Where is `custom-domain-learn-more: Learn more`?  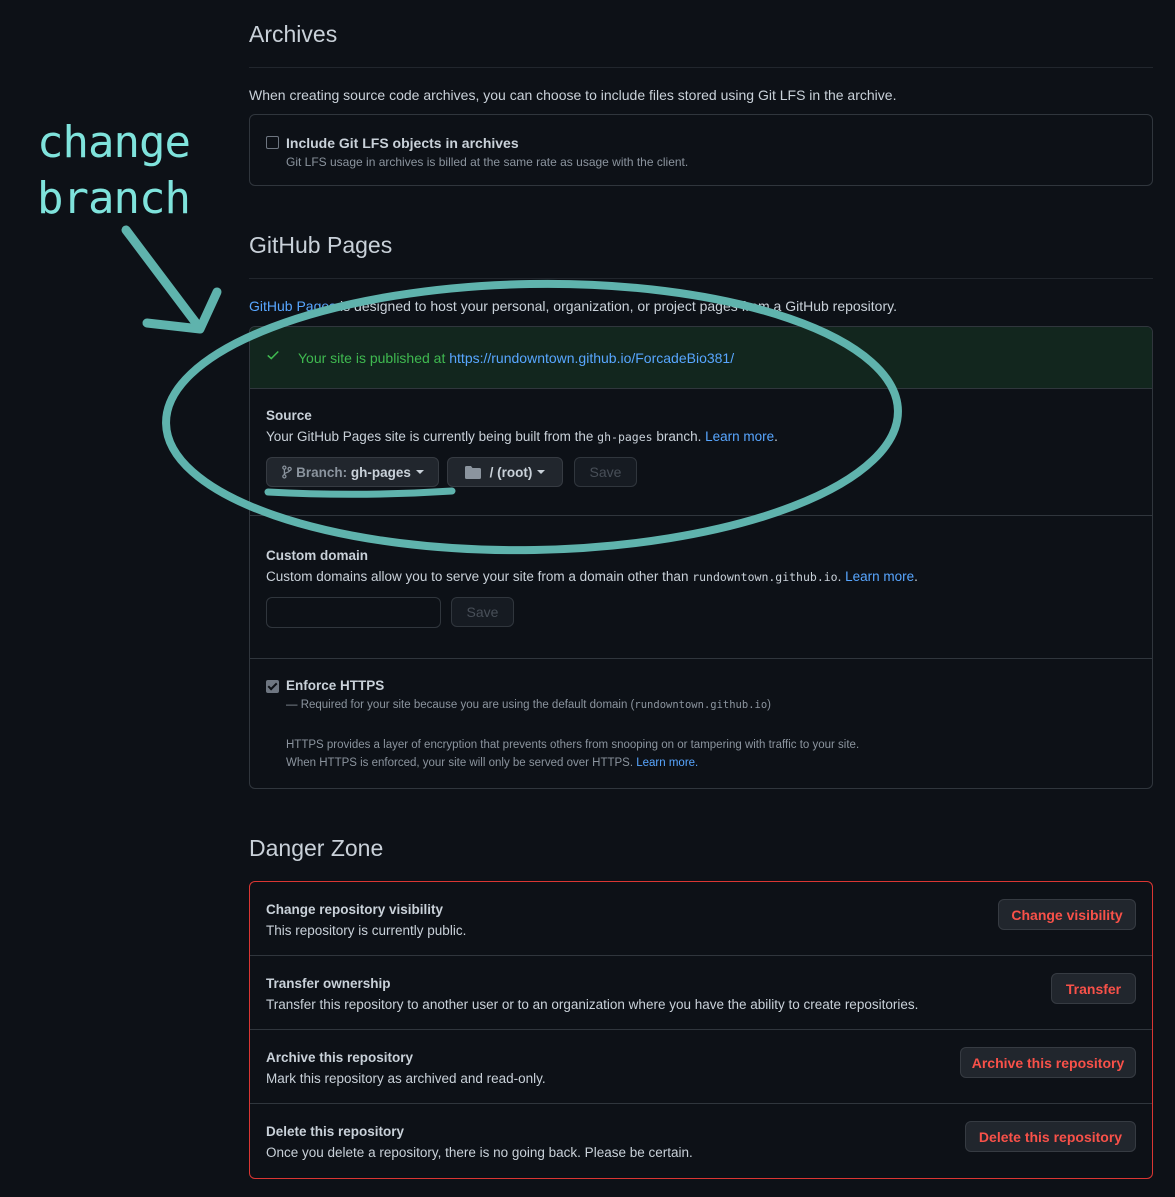 custom-domain-learn-more: Learn more is located at coordinates (879, 576).